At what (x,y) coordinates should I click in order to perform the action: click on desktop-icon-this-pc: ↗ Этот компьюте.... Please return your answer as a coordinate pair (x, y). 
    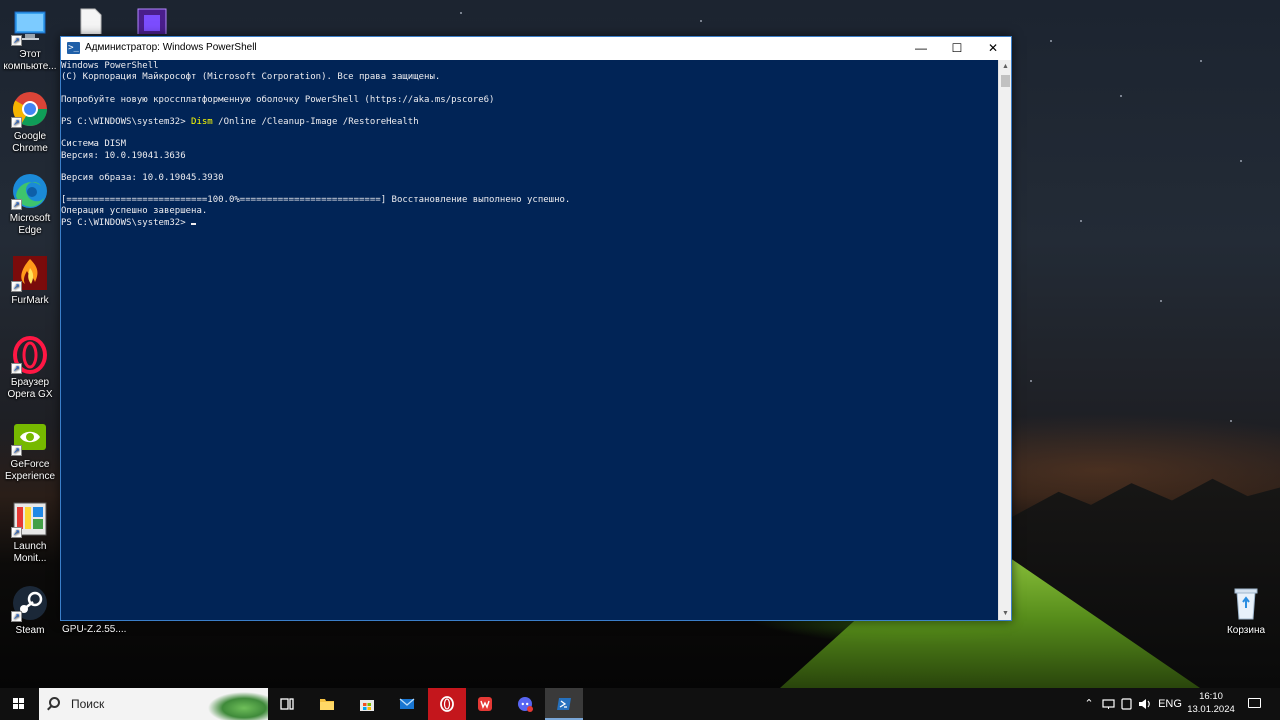
    Looking at the image, I should click on (30, 40).